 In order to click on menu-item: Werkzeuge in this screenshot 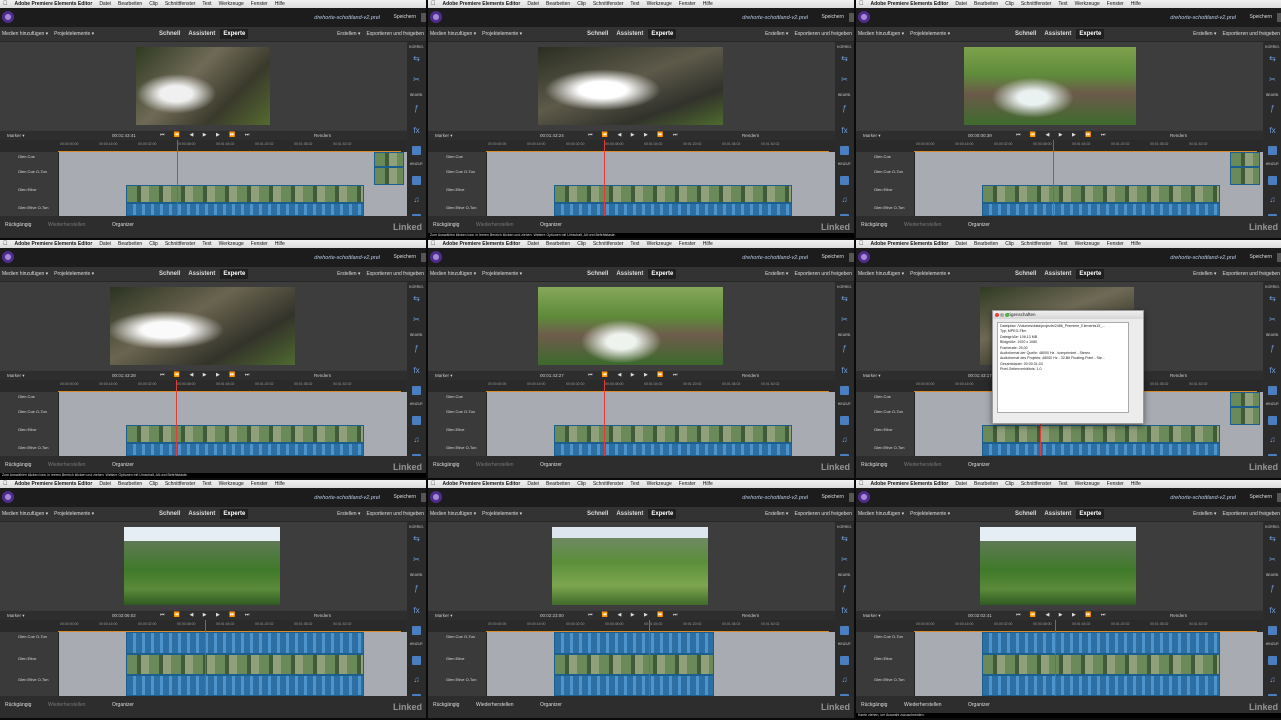, I will do `click(1087, 4)`.